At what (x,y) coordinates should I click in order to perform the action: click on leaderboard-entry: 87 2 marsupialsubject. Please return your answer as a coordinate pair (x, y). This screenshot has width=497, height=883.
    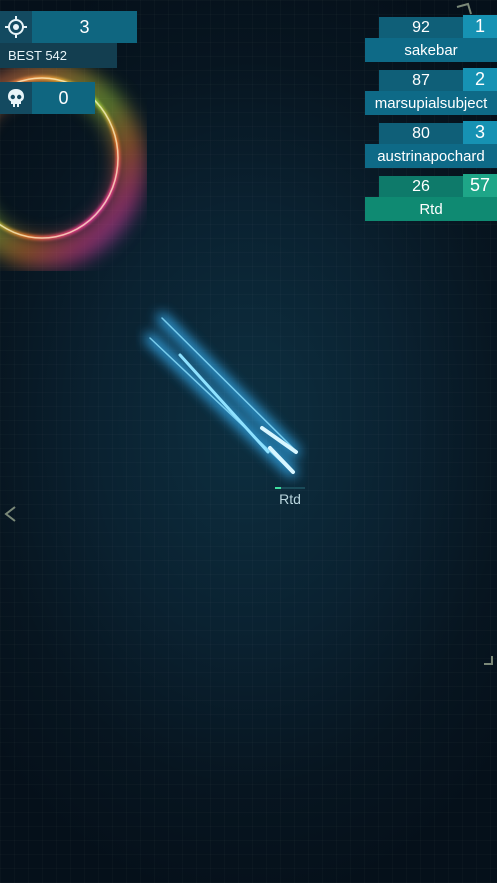
    Looking at the image, I should click on (431, 91).